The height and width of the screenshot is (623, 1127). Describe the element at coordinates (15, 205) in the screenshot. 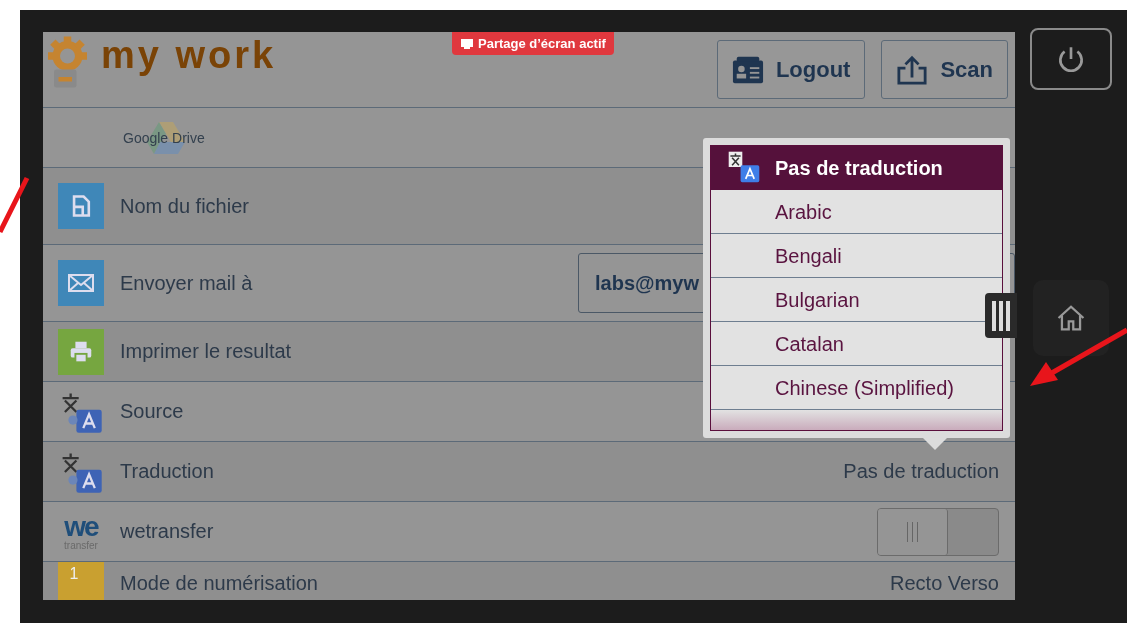

I see `annotation-line` at that location.